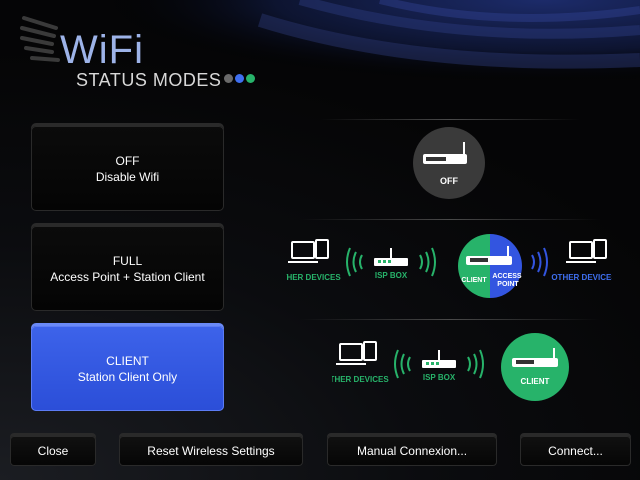 Image resolution: width=640 pixels, height=480 pixels. What do you see at coordinates (581, 277) in the screenshot?
I see `other-devices-right-label: OTHER DEVICES` at bounding box center [581, 277].